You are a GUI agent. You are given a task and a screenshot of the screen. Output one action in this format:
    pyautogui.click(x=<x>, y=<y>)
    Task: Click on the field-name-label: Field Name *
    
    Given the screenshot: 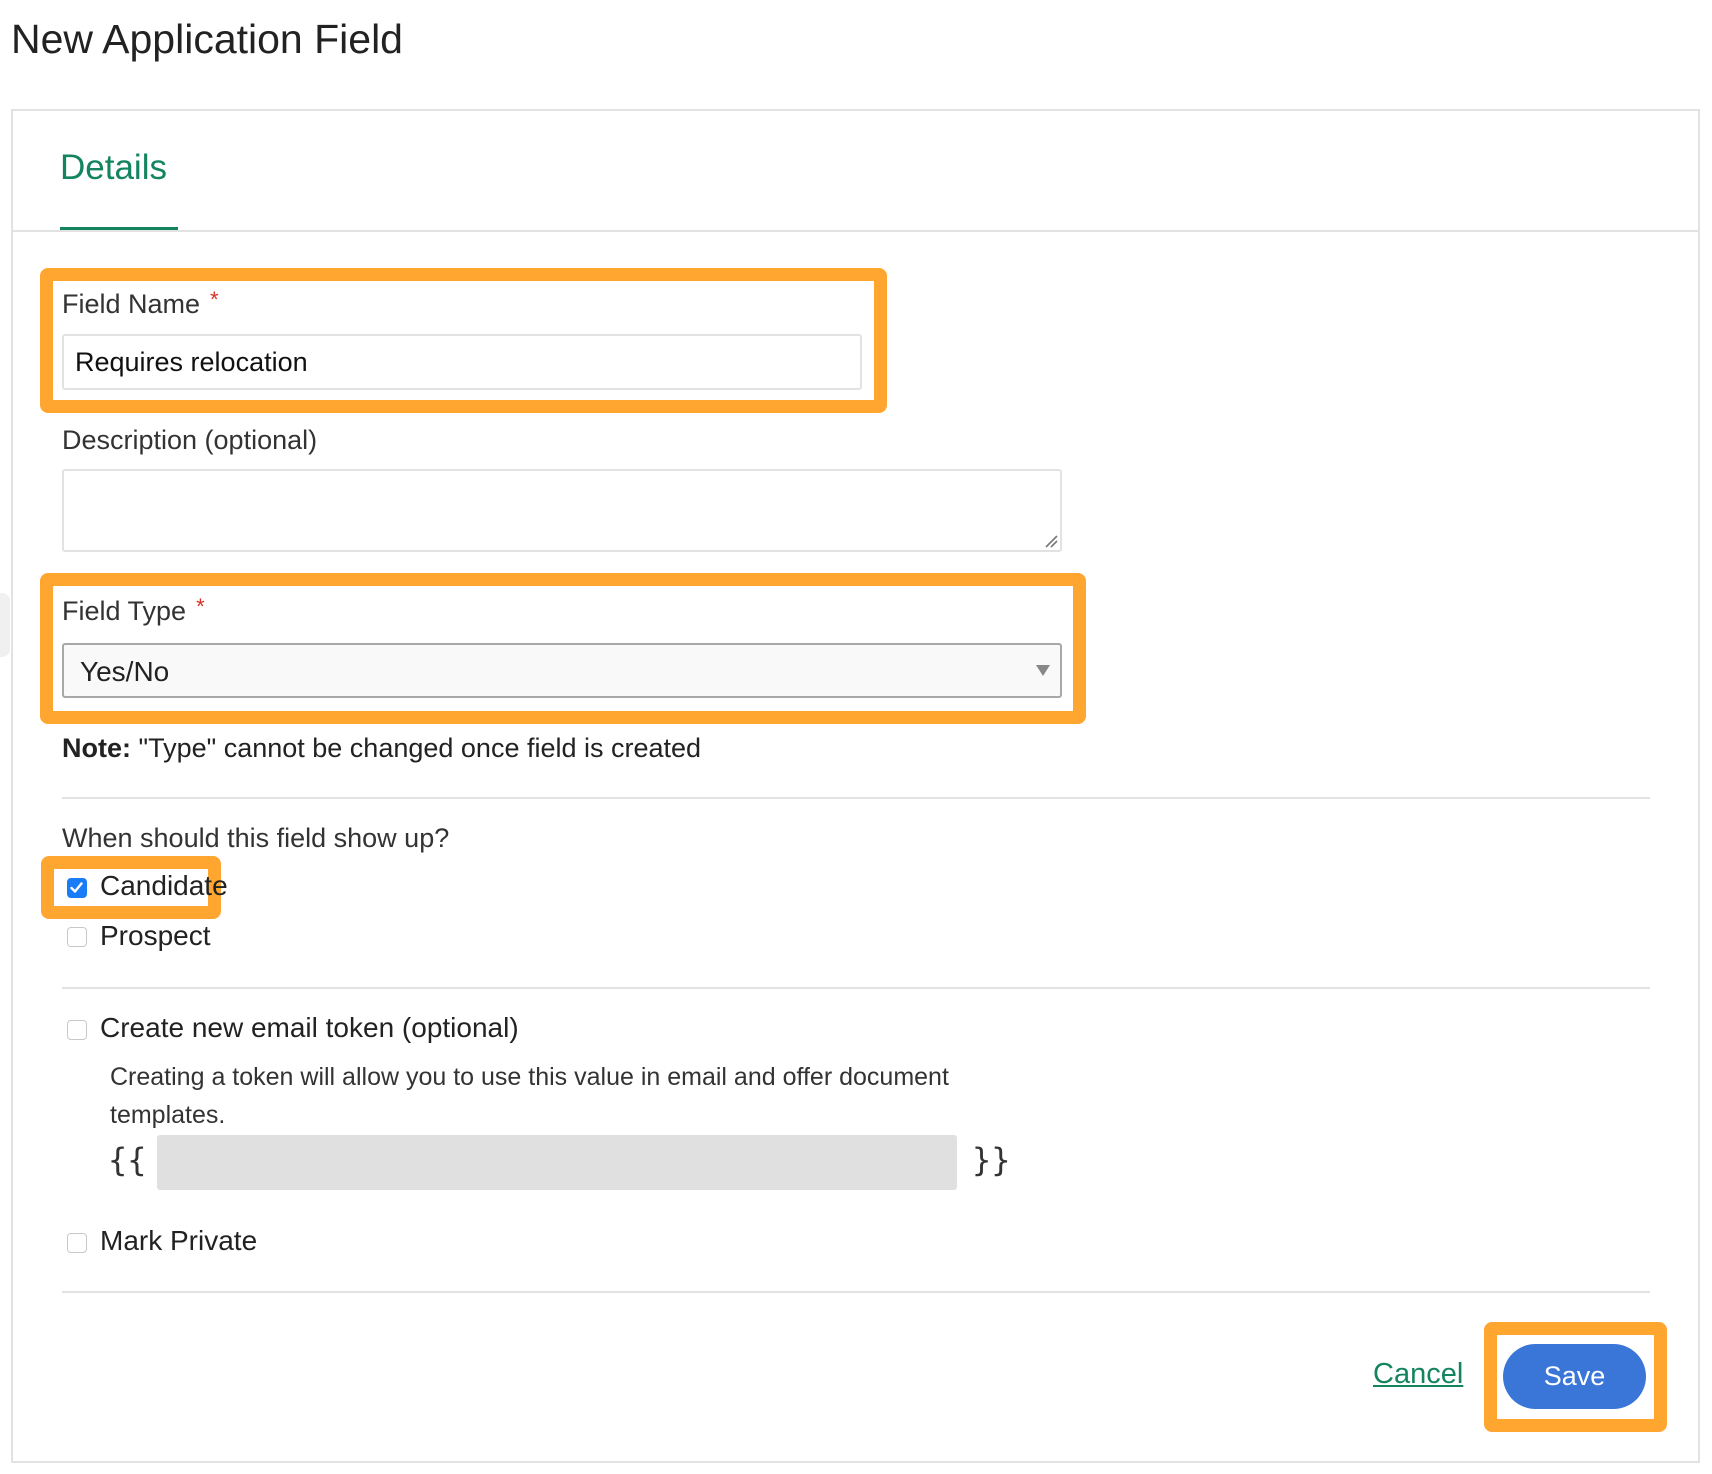 What is the action you would take?
    pyautogui.click(x=140, y=303)
    